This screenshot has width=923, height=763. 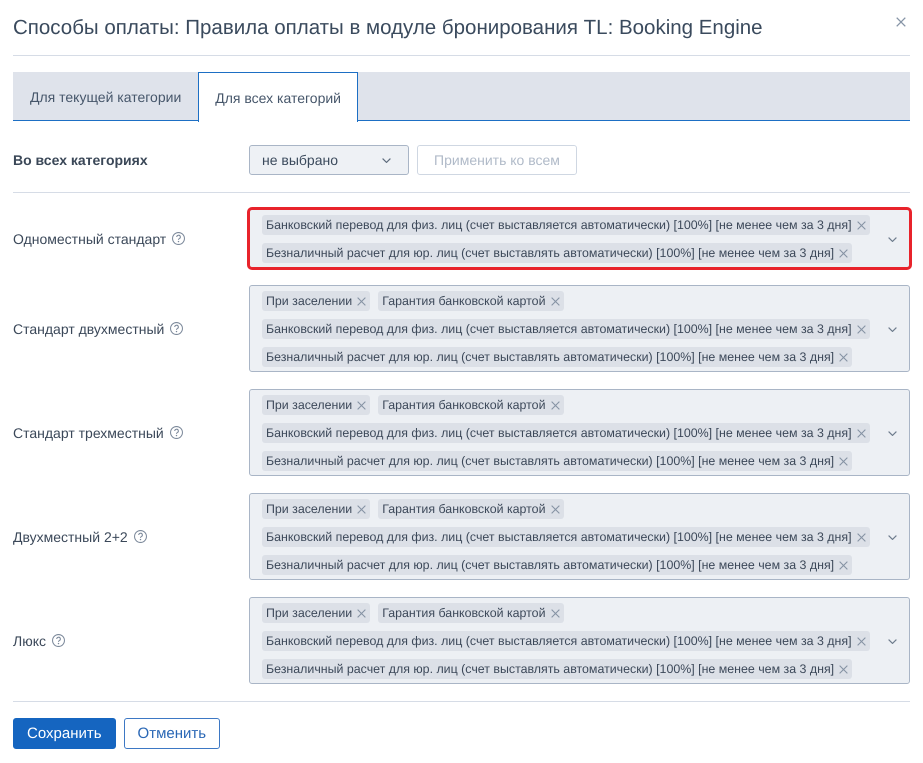 What do you see at coordinates (88, 432) in the screenshot?
I see `category-name: Стандарт трехместный` at bounding box center [88, 432].